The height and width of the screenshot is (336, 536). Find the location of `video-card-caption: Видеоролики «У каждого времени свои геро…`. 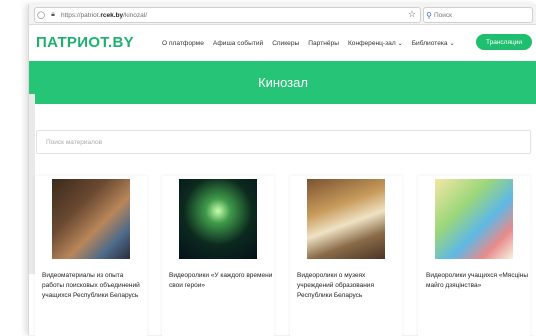

video-card-caption: Видеоролики «У каждого времени свои геро… is located at coordinates (221, 281).